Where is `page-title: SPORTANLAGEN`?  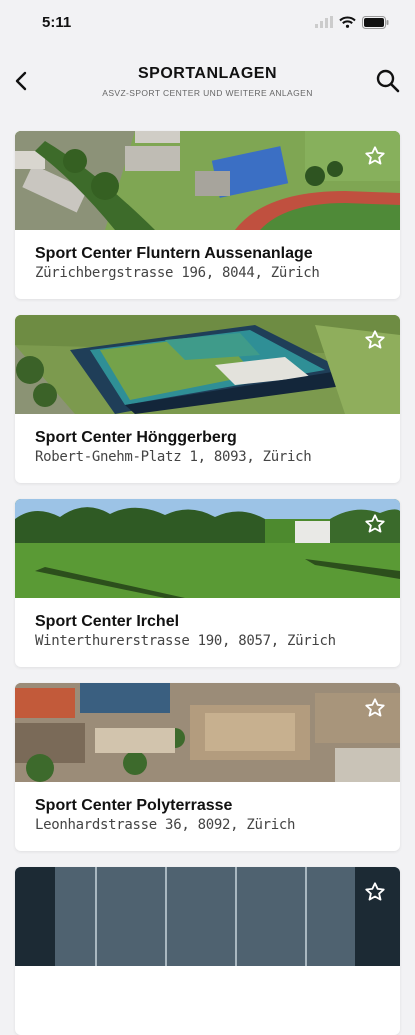 page-title: SPORTANLAGEN is located at coordinates (207, 73).